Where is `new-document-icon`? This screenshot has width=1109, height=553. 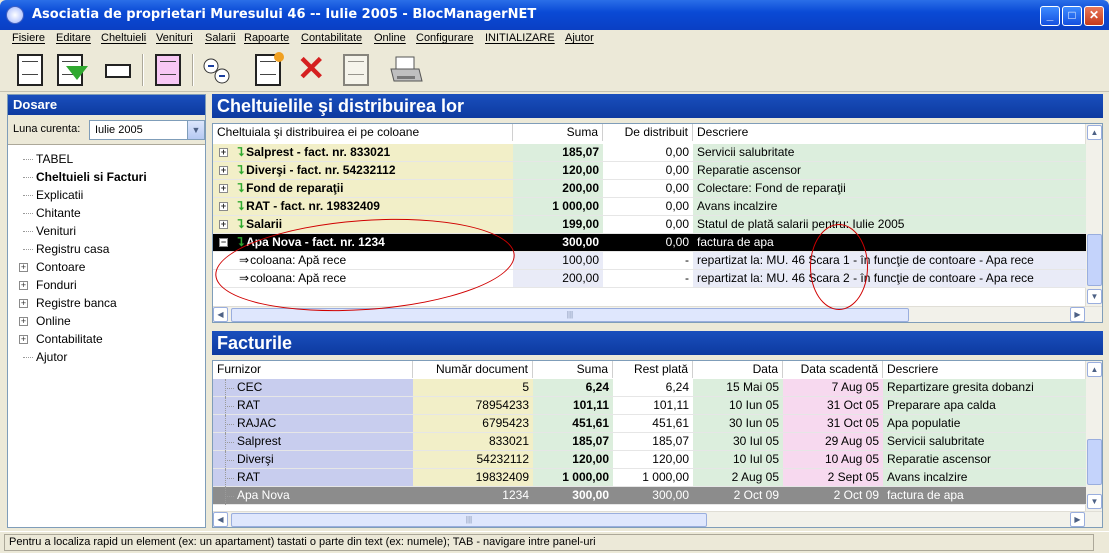 new-document-icon is located at coordinates (268, 70).